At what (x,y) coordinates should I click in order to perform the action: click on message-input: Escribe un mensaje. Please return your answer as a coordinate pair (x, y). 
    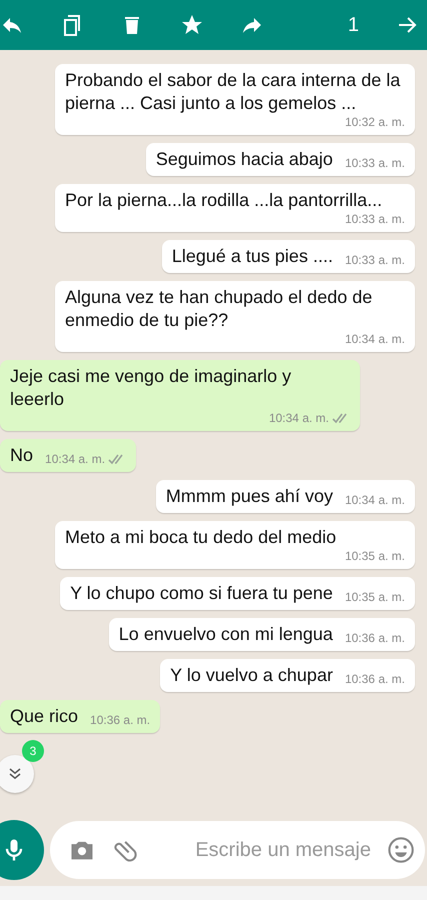
    Looking at the image, I should click on (262, 850).